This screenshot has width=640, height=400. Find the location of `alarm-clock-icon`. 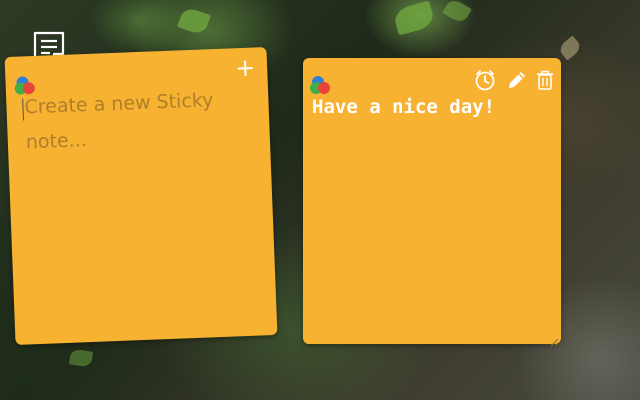

alarm-clock-icon is located at coordinates (485, 80).